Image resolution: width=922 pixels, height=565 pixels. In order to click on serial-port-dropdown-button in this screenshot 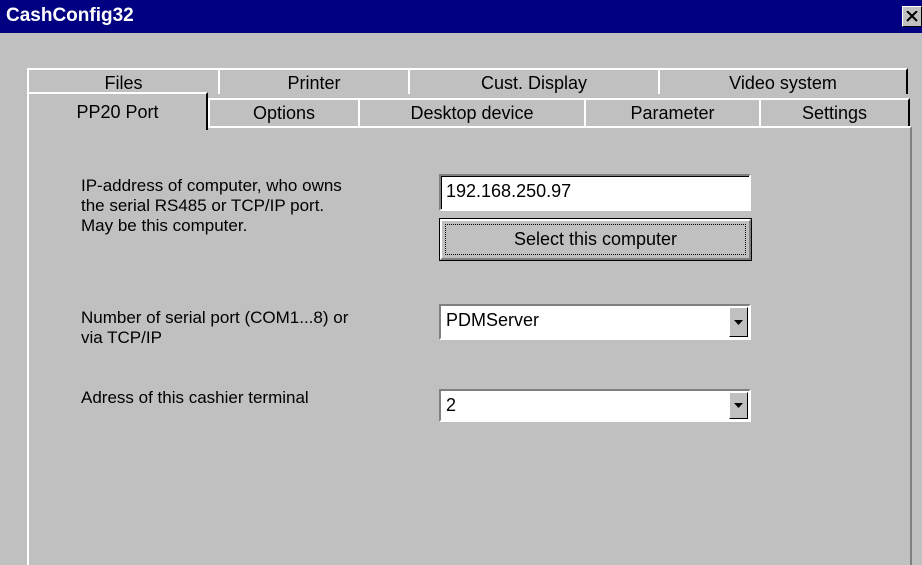, I will do `click(738, 322)`.